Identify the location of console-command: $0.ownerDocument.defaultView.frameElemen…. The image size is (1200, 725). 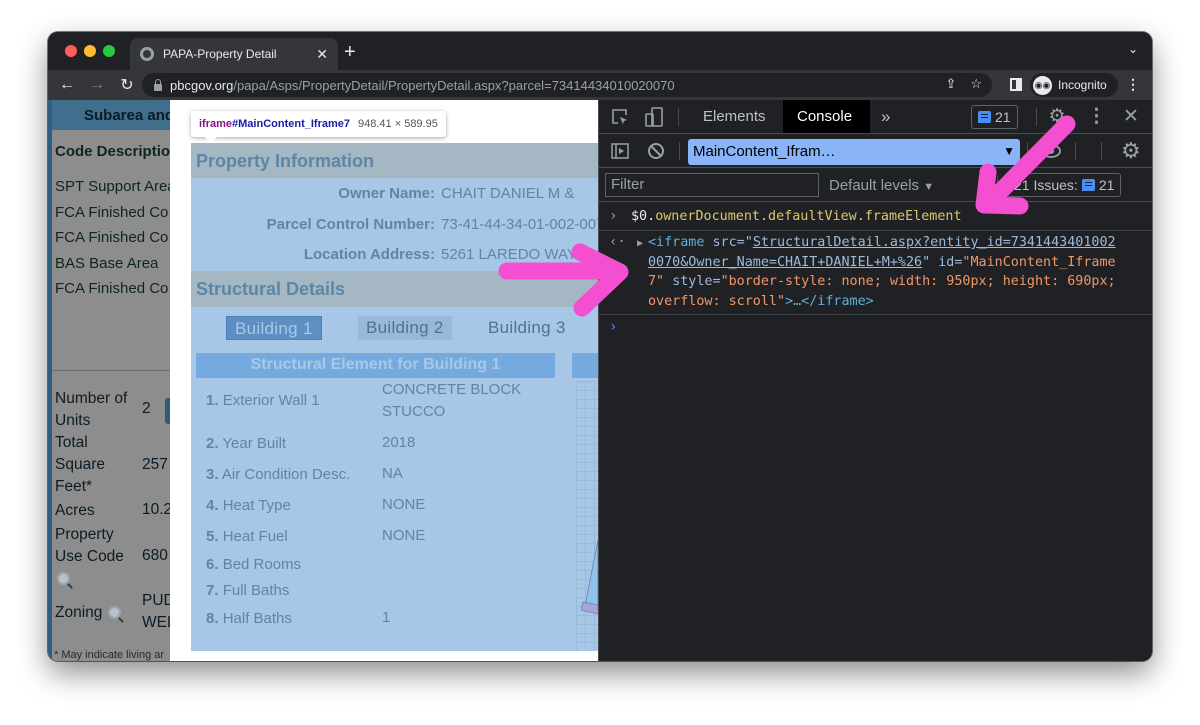
(796, 217).